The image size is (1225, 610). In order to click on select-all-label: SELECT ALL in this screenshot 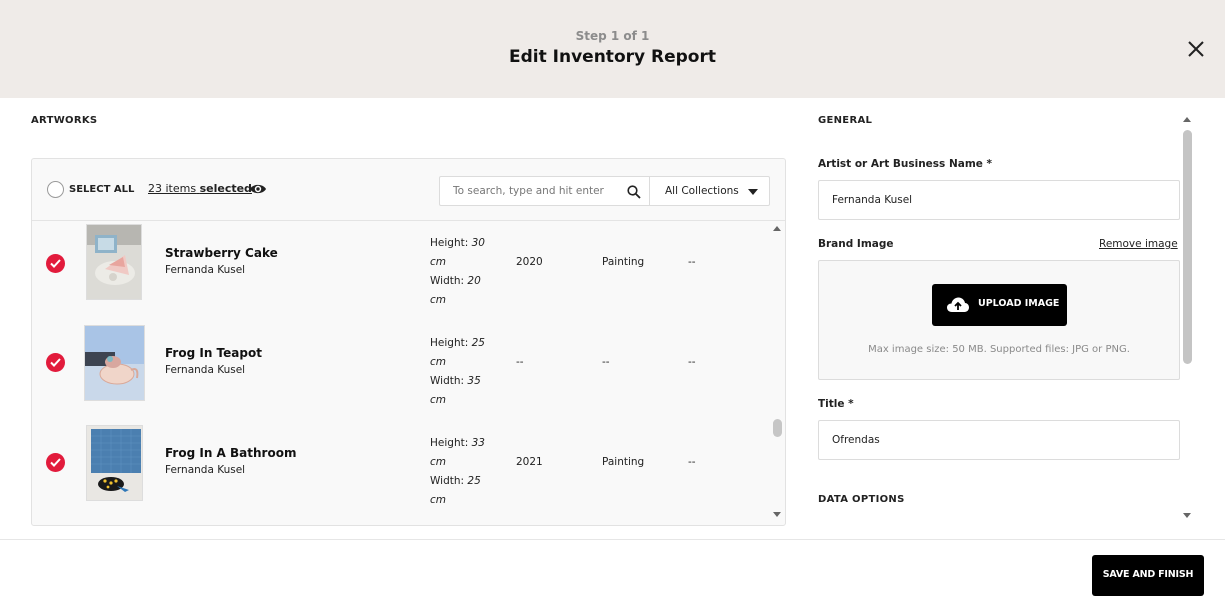, I will do `click(101, 189)`.